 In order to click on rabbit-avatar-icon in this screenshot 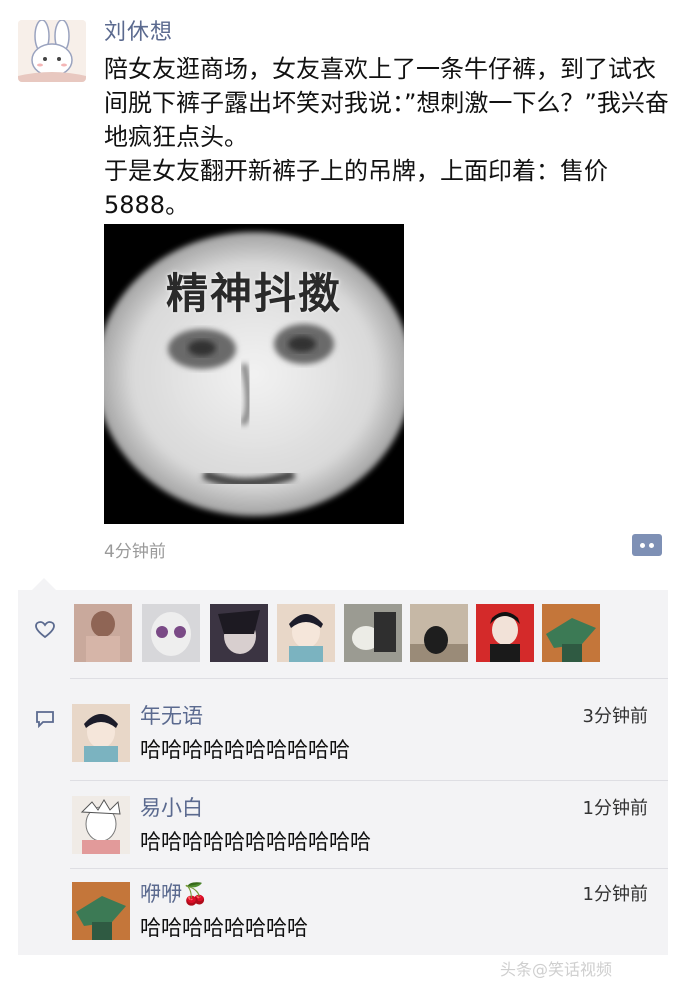, I will do `click(52, 51)`.